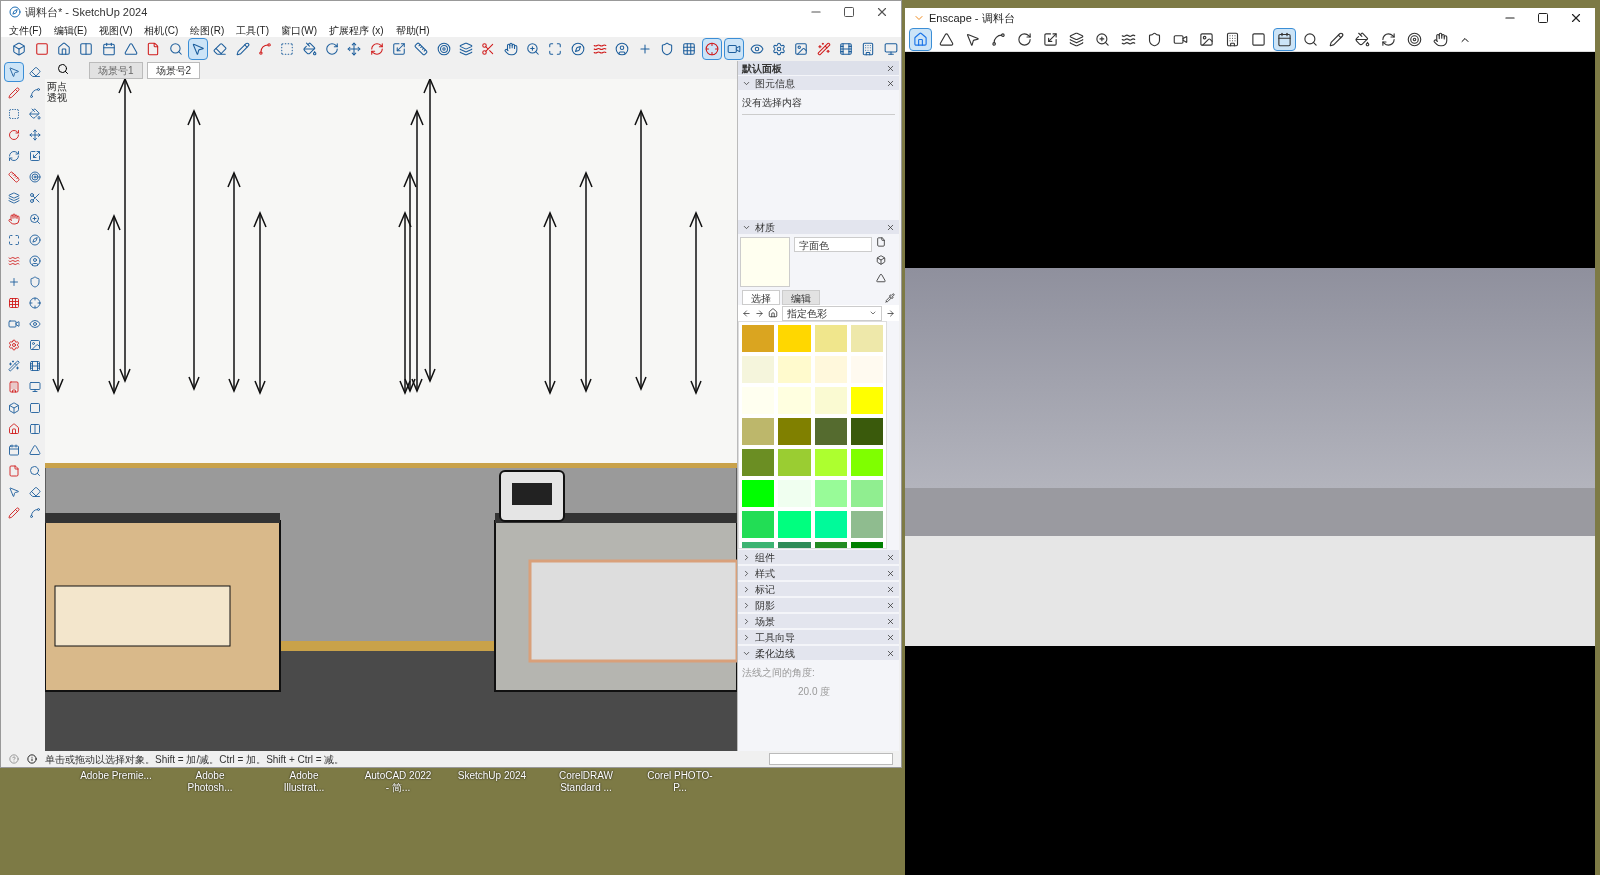 The width and height of the screenshot is (1600, 875). What do you see at coordinates (161, 30) in the screenshot?
I see `menu-item: 相机(C)` at bounding box center [161, 30].